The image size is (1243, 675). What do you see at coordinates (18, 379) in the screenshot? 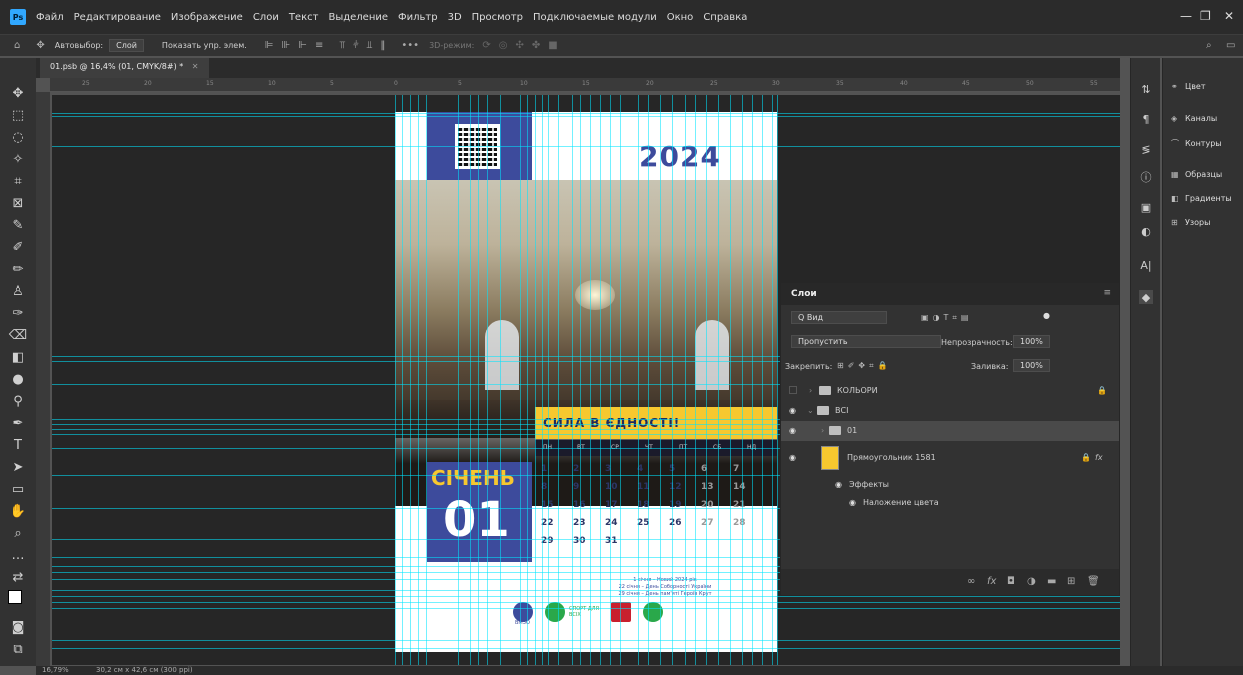
I see `blur-tool-icon: ●` at bounding box center [18, 379].